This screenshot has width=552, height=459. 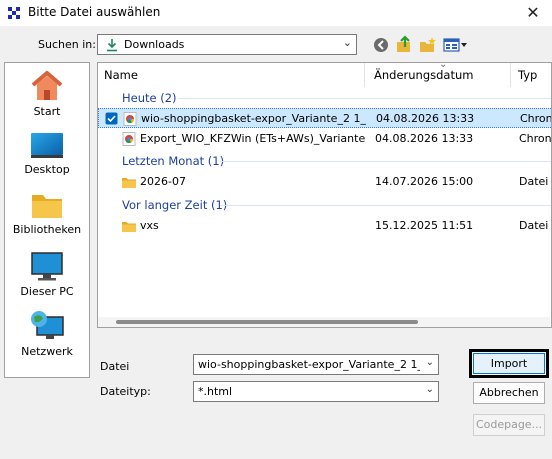 What do you see at coordinates (149, 225) in the screenshot?
I see `file-name: vxs` at bounding box center [149, 225].